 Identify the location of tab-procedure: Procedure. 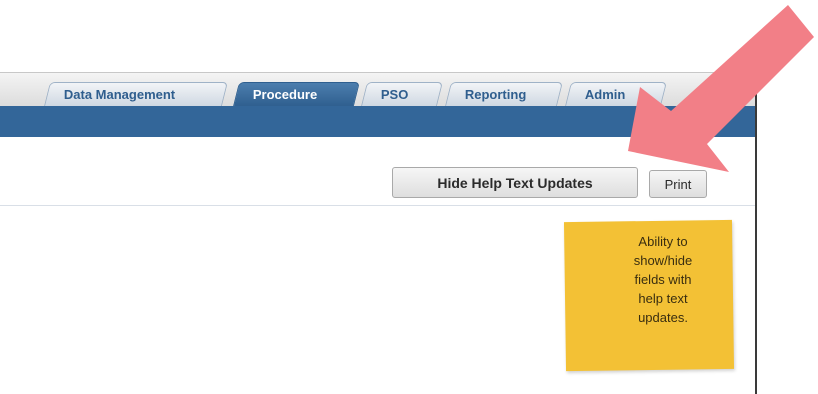
(296, 94).